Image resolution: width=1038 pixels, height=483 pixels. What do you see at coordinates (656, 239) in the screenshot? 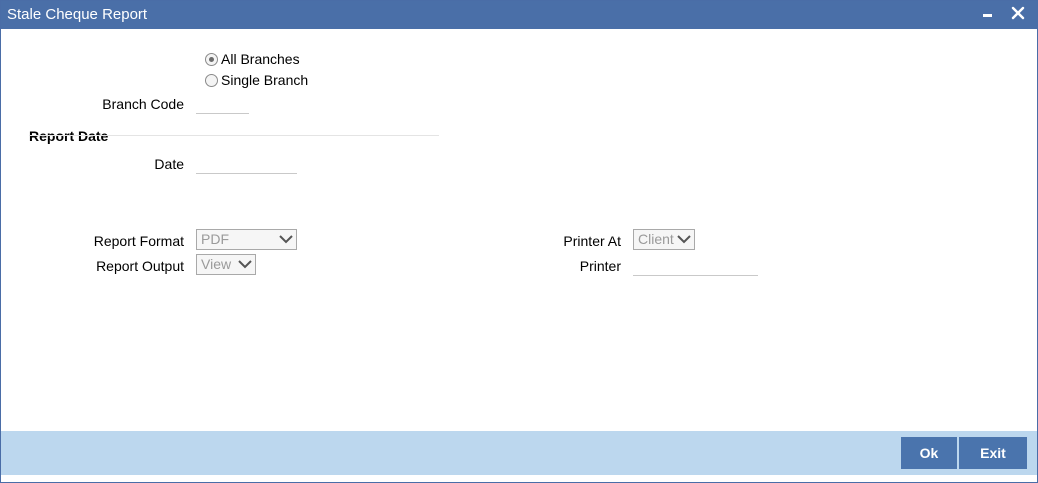
I see `printer-at-value: Client` at bounding box center [656, 239].